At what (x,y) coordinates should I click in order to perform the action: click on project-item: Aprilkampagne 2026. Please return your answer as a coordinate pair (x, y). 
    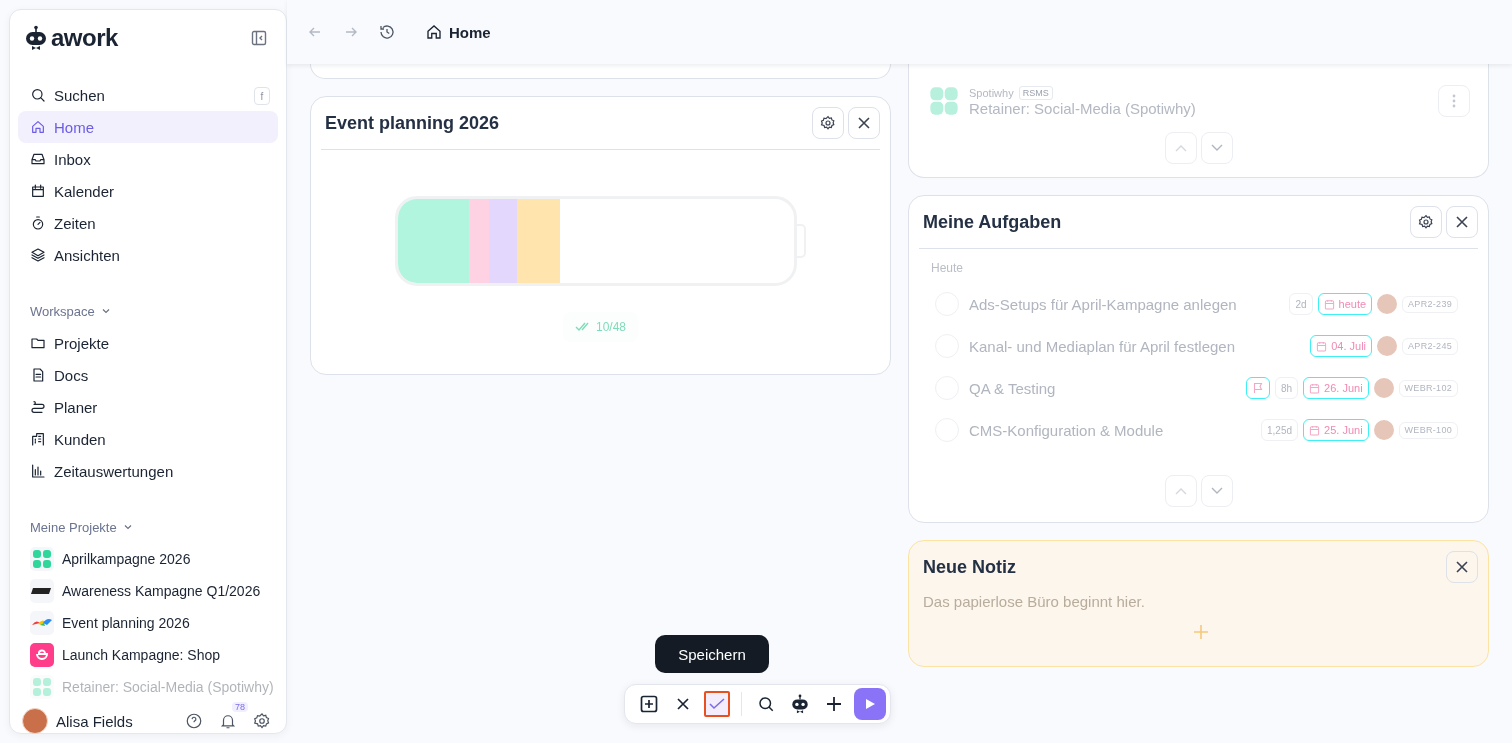
    Looking at the image, I should click on (110, 559).